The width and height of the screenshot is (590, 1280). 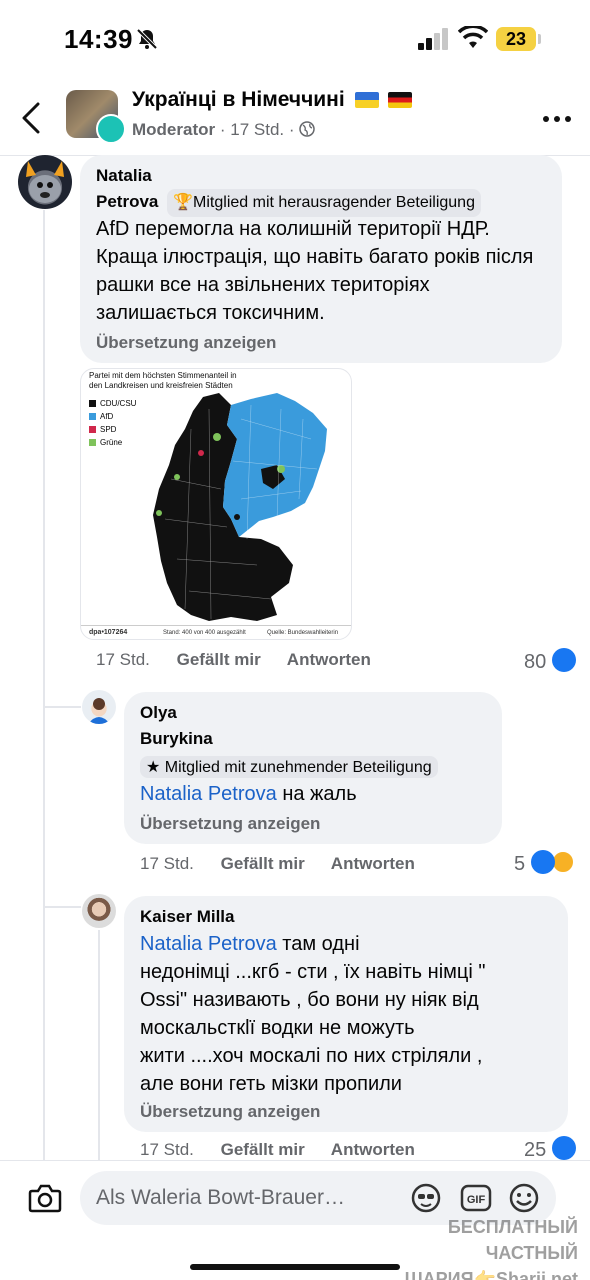 I want to click on germany-map, so click(x=240, y=507).